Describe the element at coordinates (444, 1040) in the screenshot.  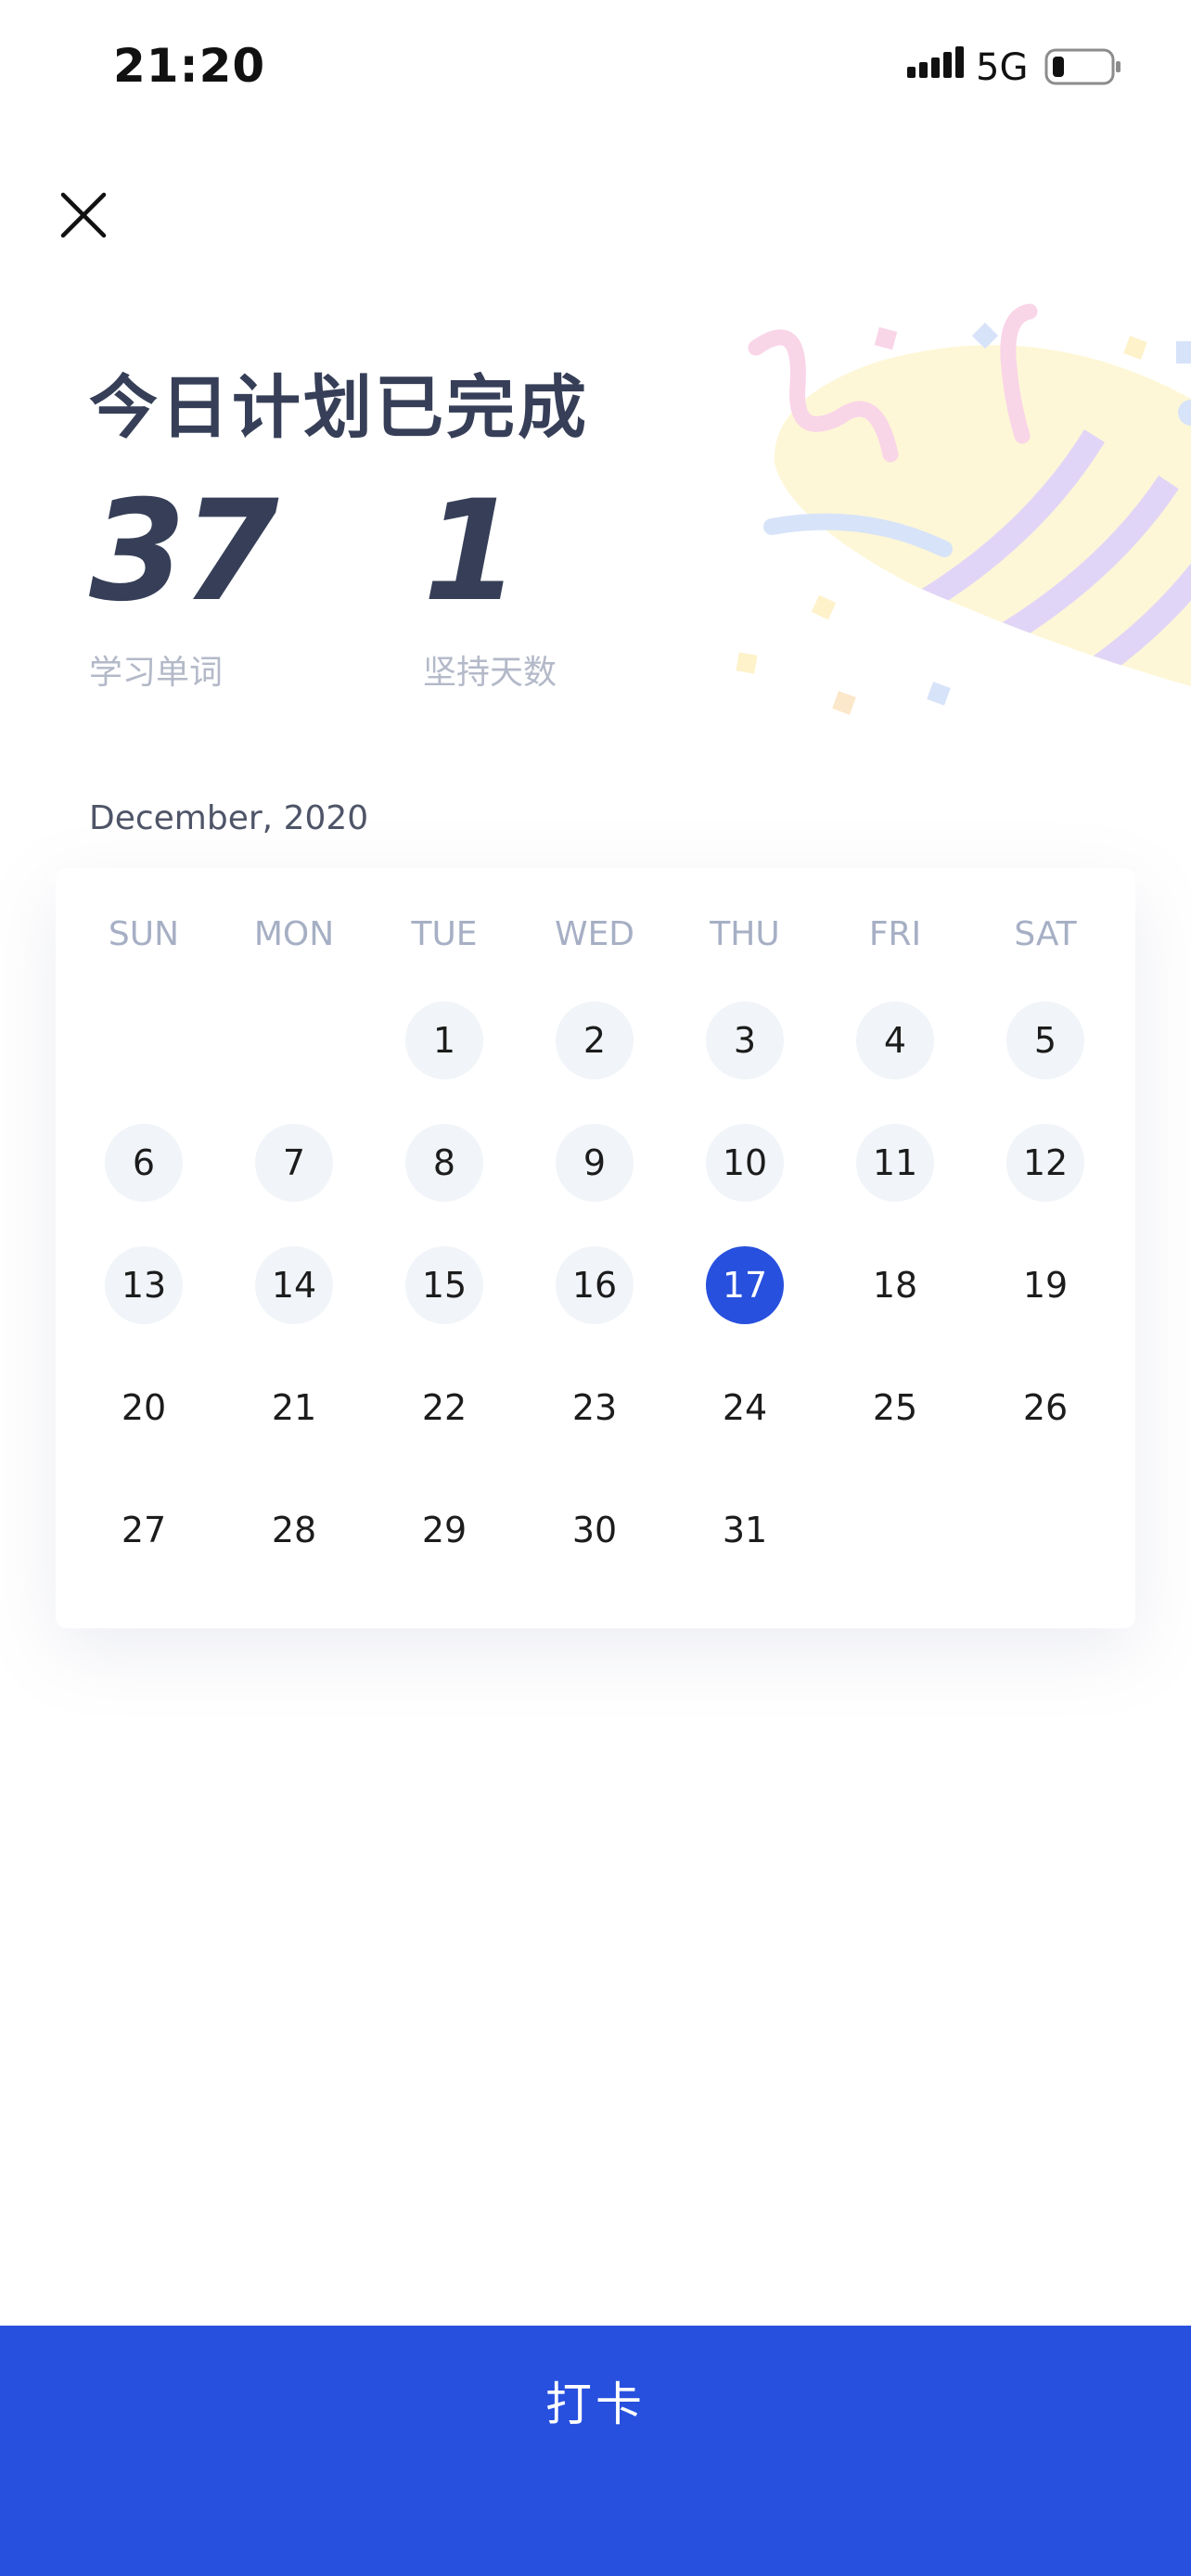
I see `calendar-day: 1` at that location.